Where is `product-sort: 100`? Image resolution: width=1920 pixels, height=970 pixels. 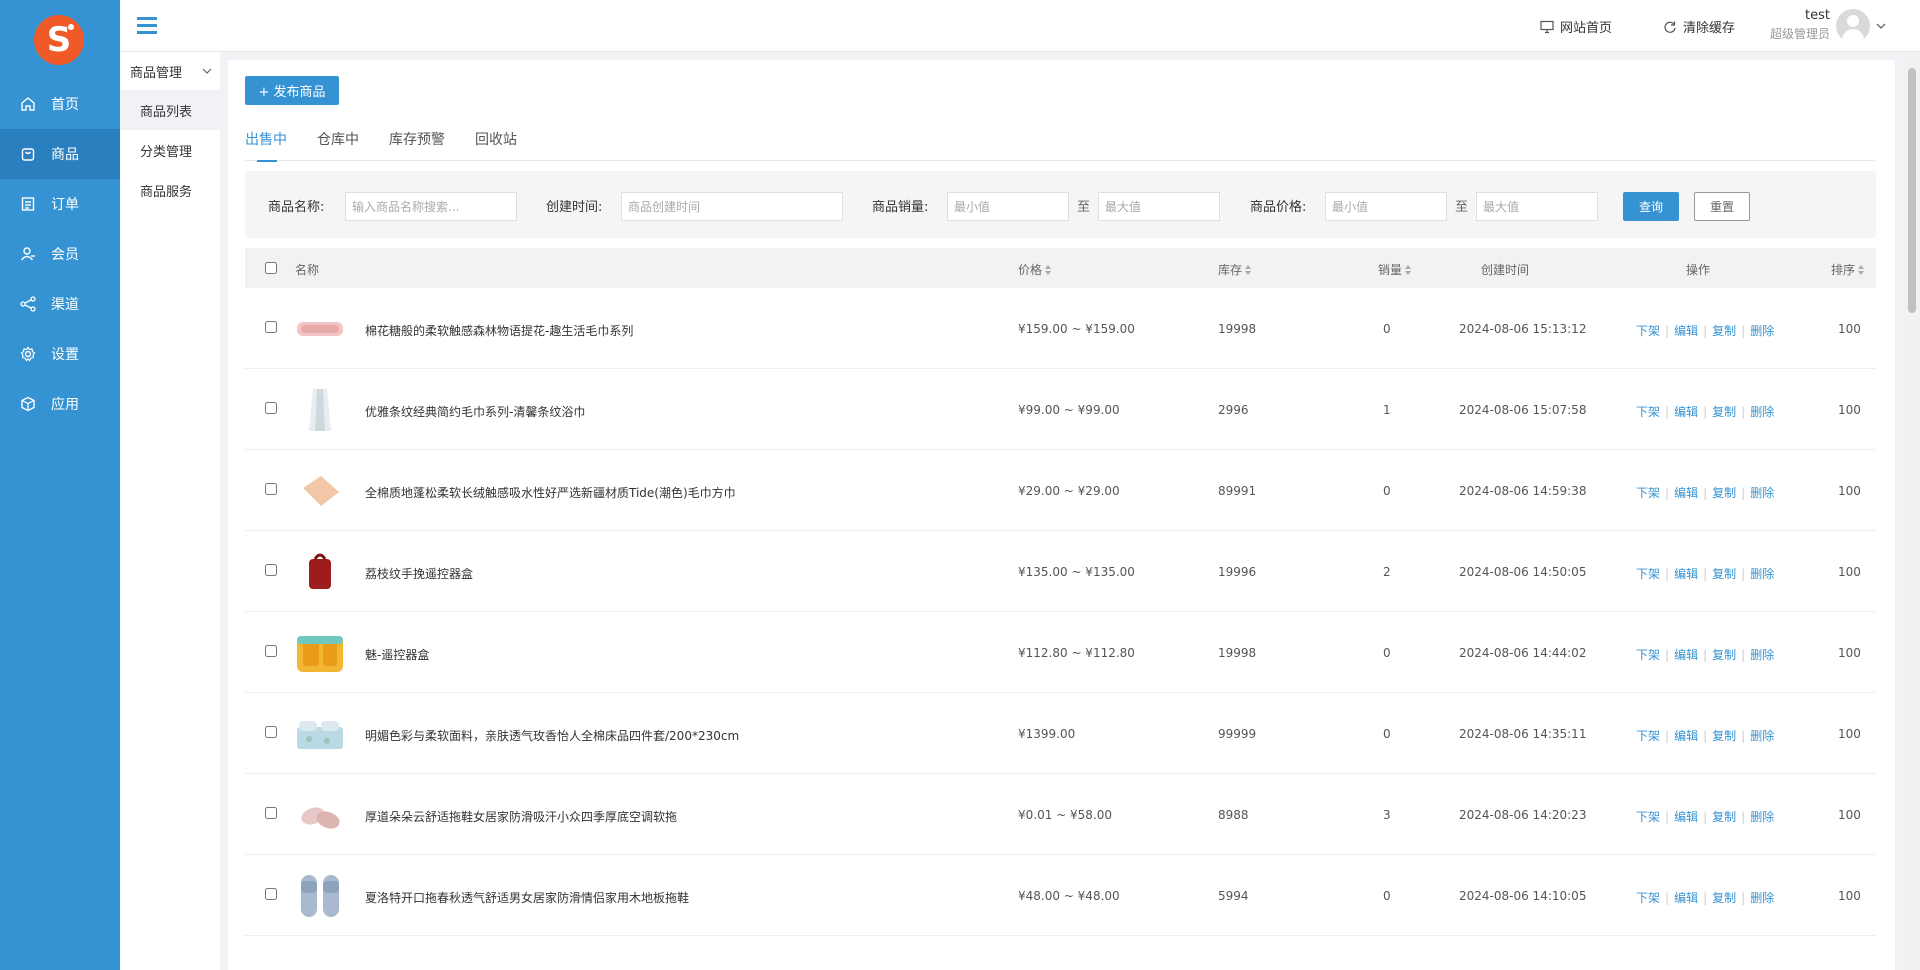
product-sort: 100 is located at coordinates (1849, 734).